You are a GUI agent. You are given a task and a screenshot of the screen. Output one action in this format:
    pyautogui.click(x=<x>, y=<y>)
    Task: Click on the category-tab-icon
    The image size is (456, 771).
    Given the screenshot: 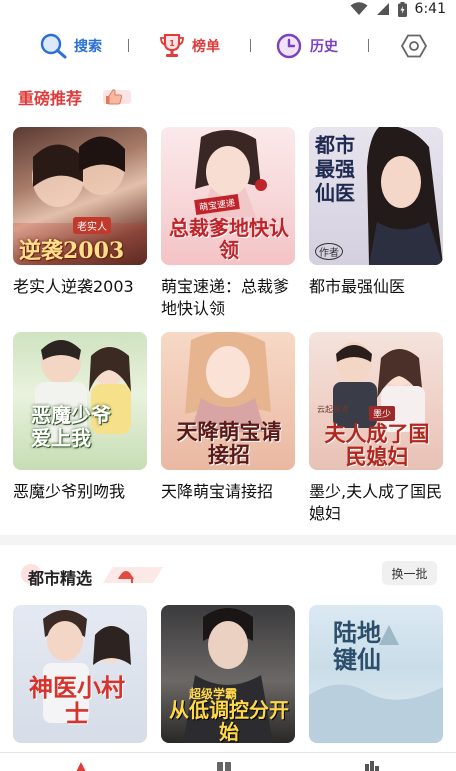 What is the action you would take?
    pyautogui.click(x=372, y=766)
    